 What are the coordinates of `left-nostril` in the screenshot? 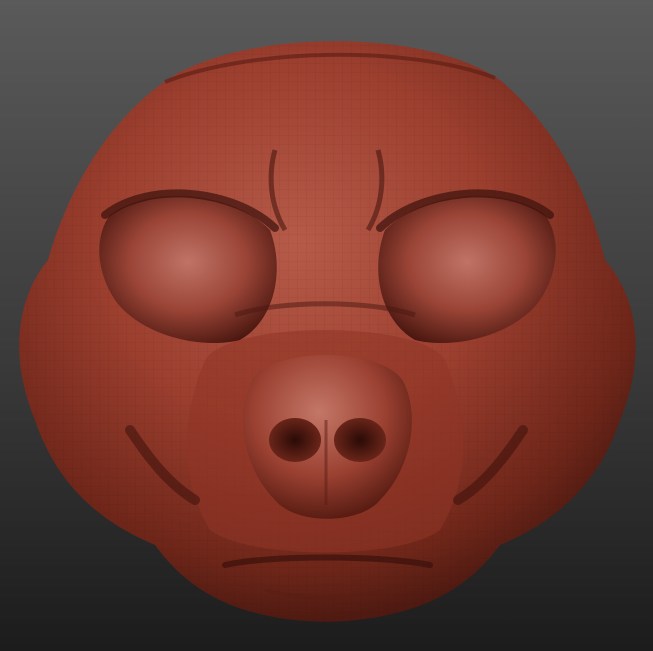 It's located at (295, 440).